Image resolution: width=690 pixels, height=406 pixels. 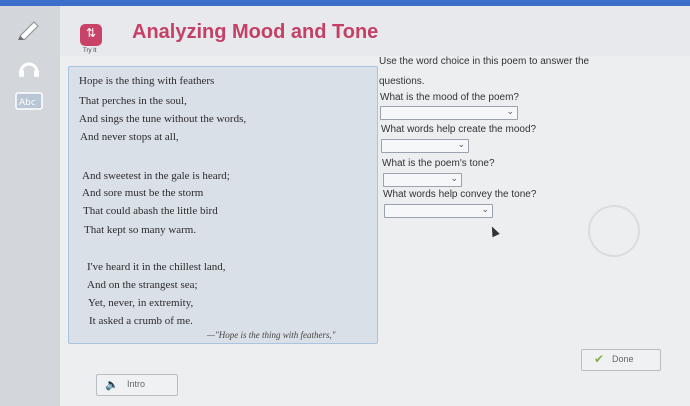 What do you see at coordinates (402, 81) in the screenshot?
I see `instruction-text: questions.` at bounding box center [402, 81].